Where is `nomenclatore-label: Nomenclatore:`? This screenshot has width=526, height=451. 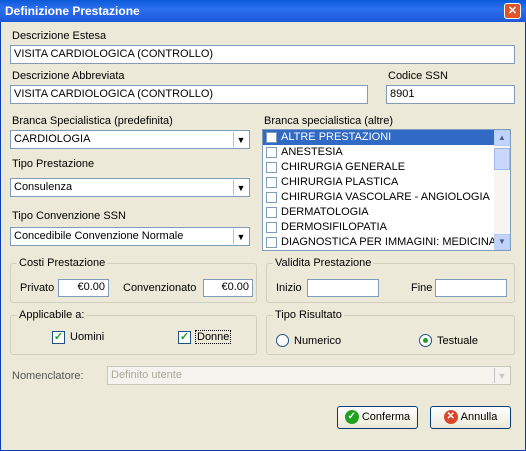
nomenclatore-label: Nomenclatore: is located at coordinates (48, 376).